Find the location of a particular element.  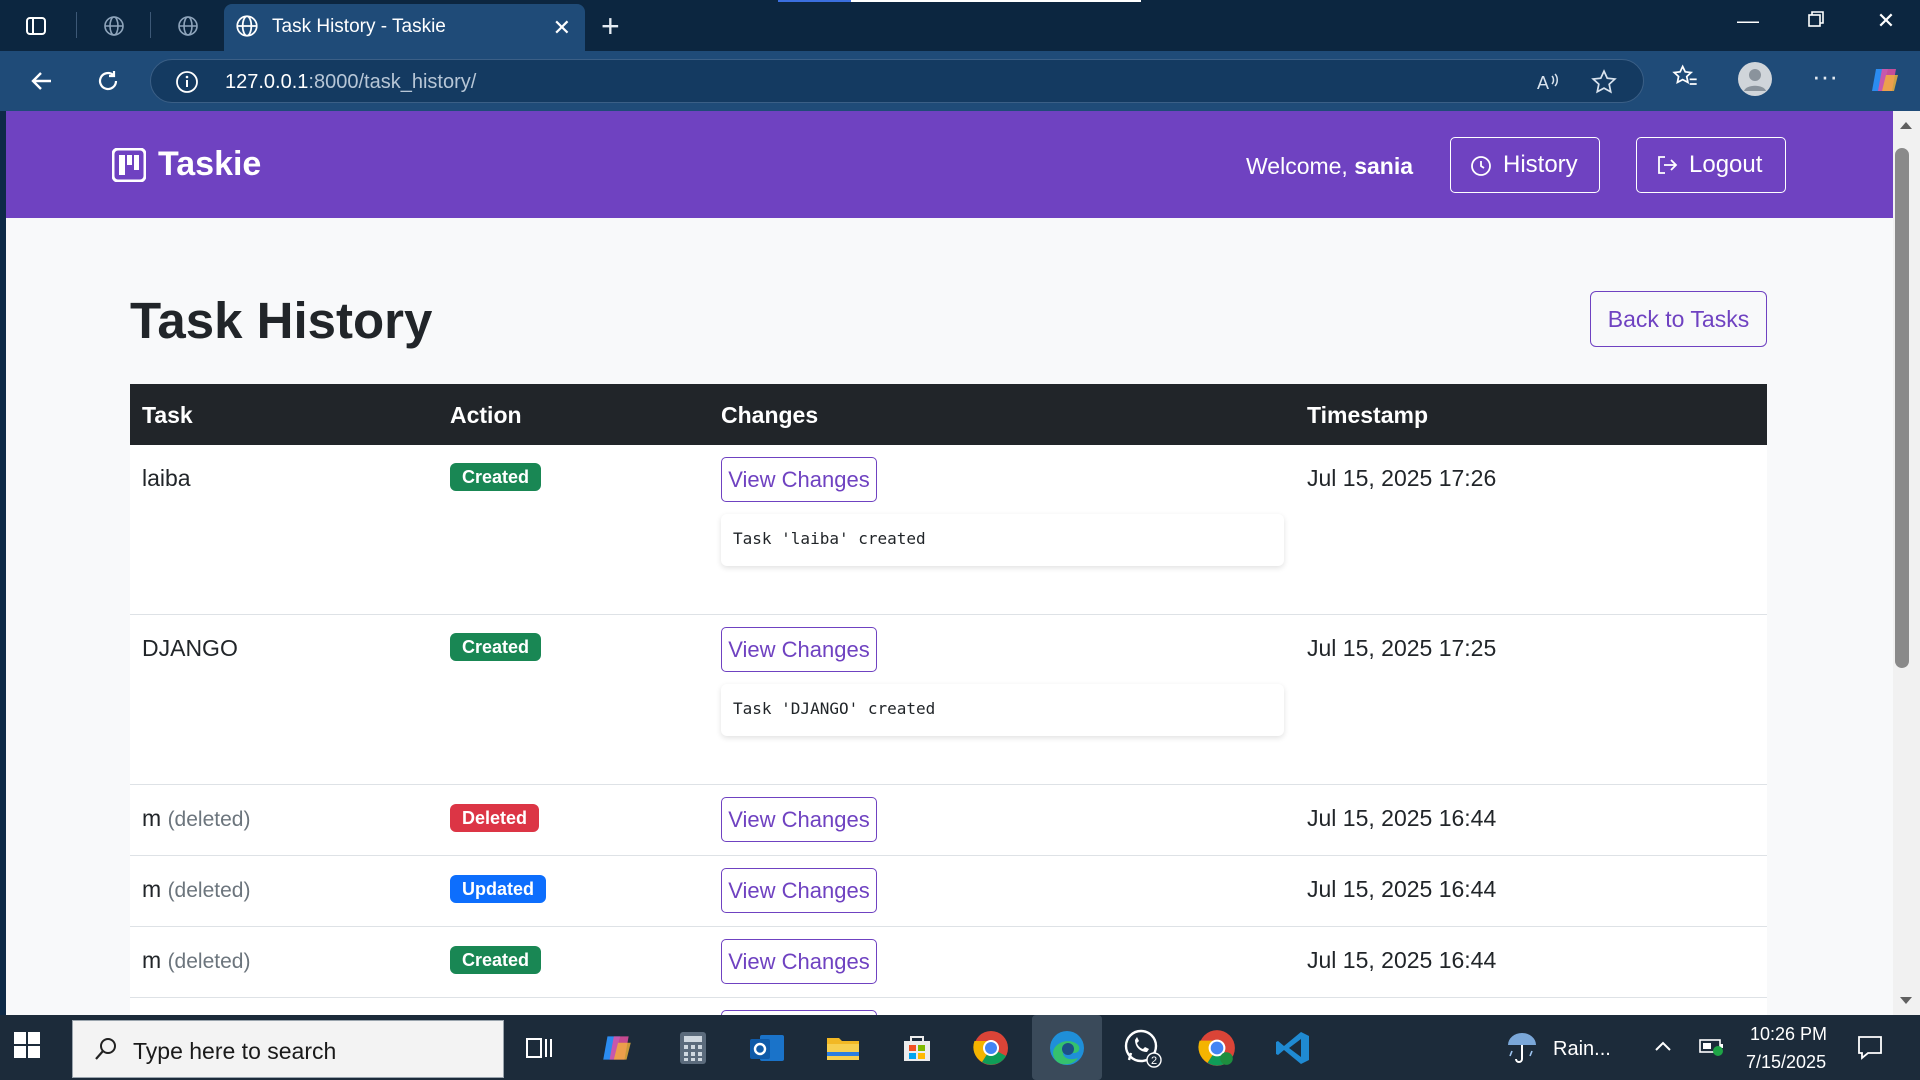

task-name: DJANGO is located at coordinates (190, 648).